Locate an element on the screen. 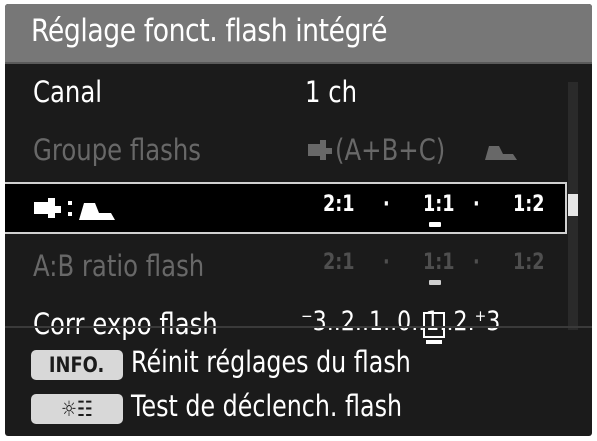 This screenshot has width=597, height=441. menu-item-groupe-flashs: Groupe flashs (A+B+C) is located at coordinates (285, 150).